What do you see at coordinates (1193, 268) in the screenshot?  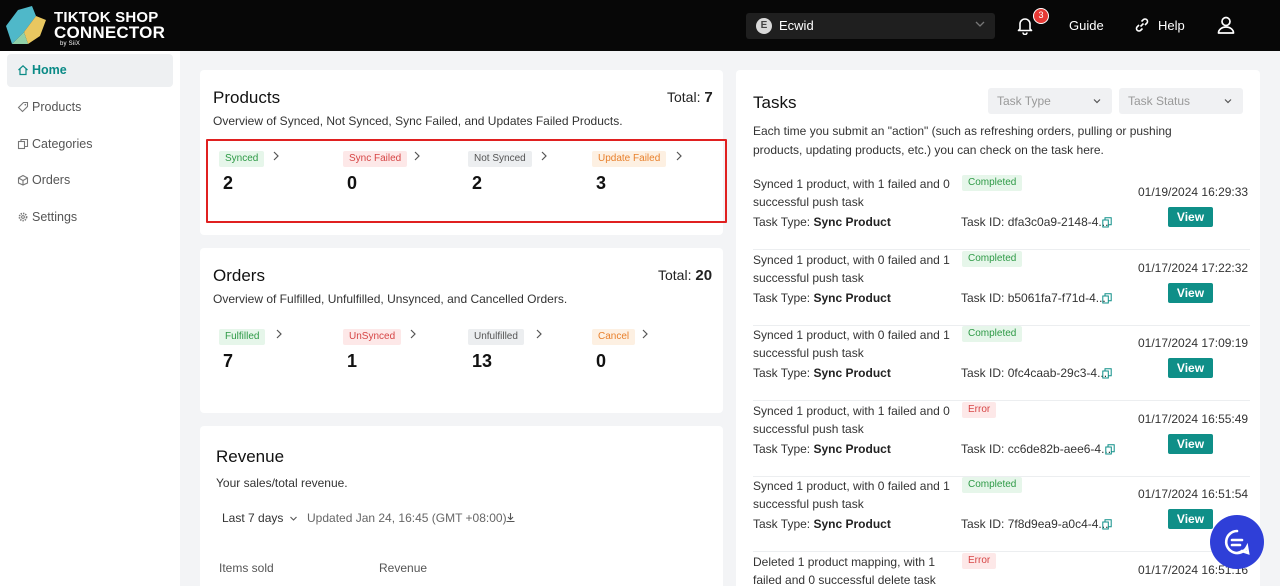 I see `task-time: 01/17/2024 17:22:32` at bounding box center [1193, 268].